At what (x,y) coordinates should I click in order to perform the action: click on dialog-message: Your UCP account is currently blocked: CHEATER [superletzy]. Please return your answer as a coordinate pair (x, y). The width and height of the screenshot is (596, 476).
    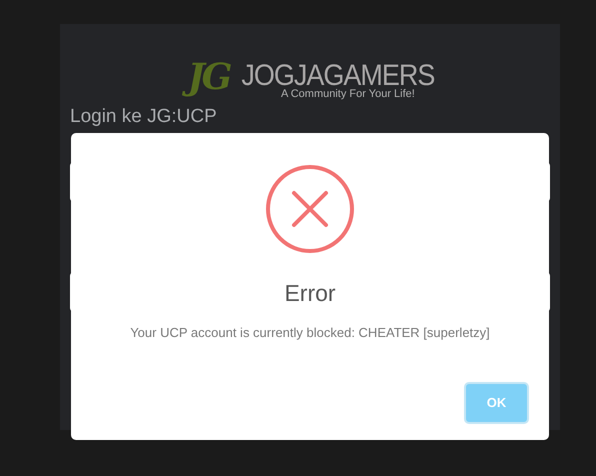
    Looking at the image, I should click on (310, 333).